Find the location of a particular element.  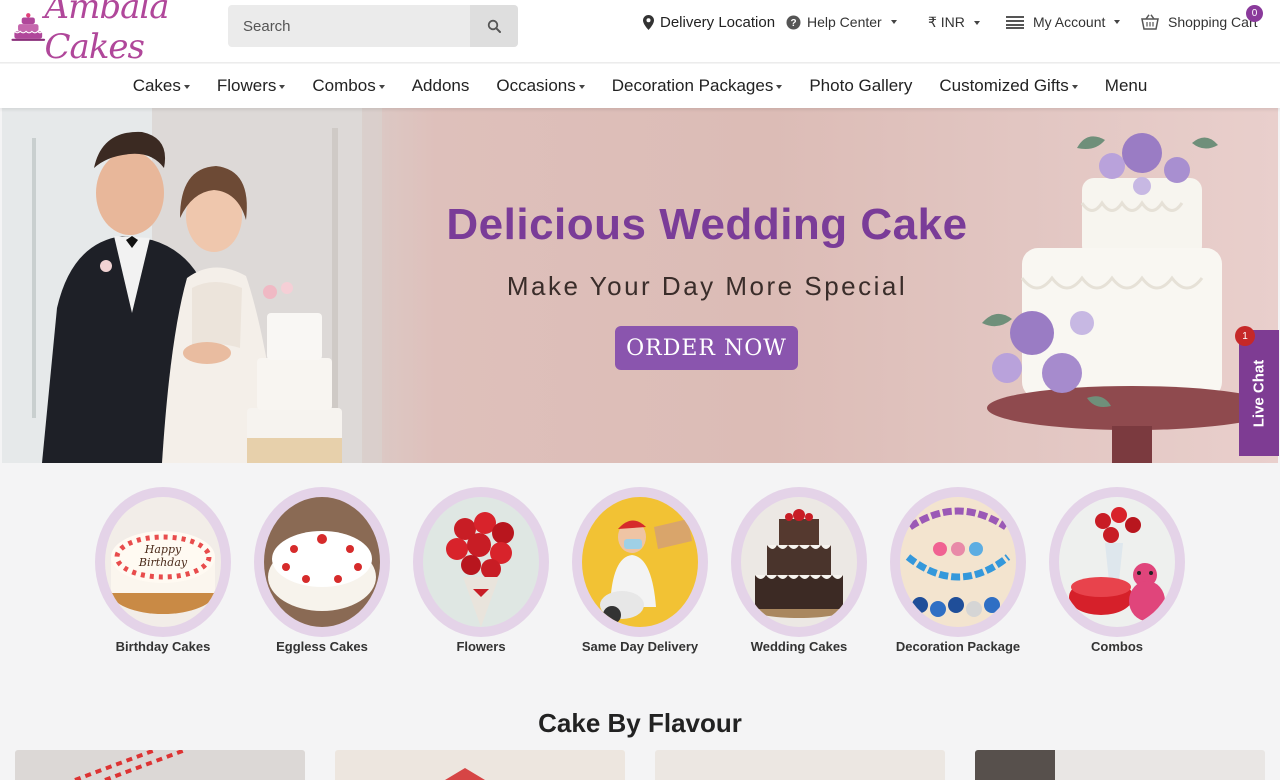

search-input is located at coordinates (349, 26).